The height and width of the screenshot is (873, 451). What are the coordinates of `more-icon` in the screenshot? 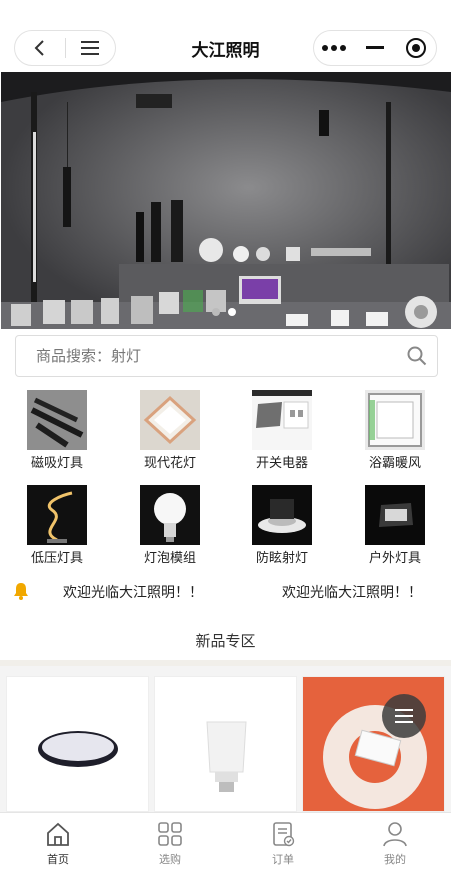 It's located at (334, 48).